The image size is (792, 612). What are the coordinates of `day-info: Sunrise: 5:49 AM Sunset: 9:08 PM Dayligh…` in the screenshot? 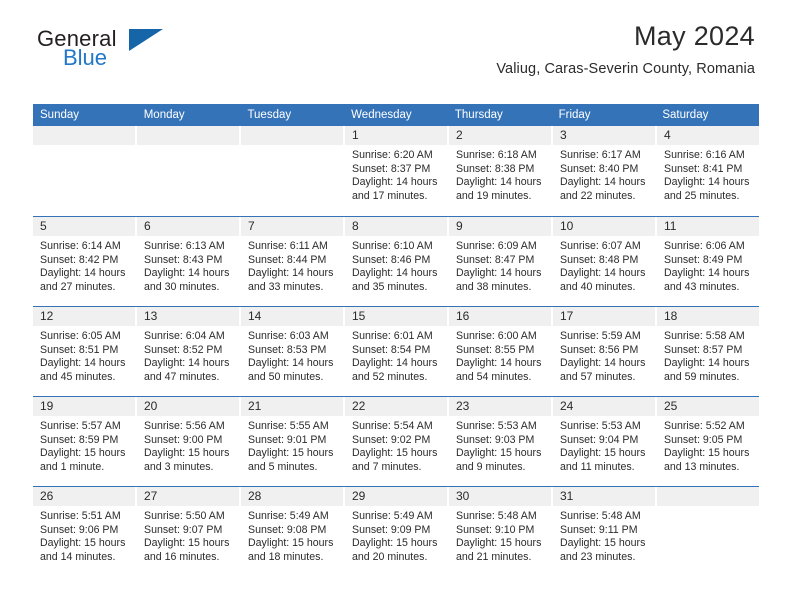 It's located at (292, 535).